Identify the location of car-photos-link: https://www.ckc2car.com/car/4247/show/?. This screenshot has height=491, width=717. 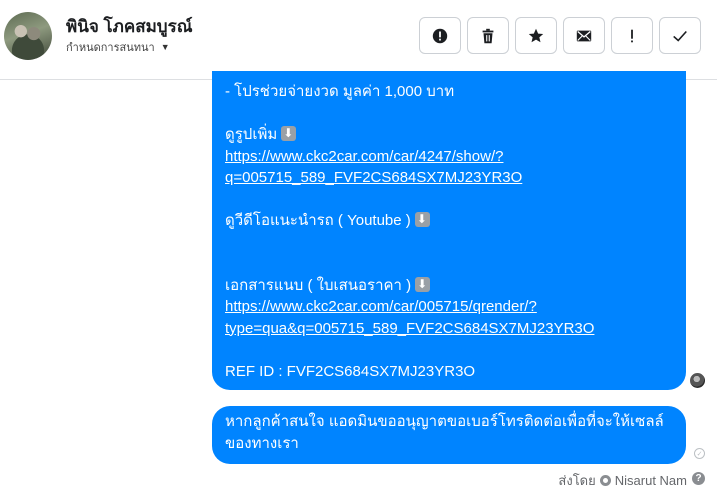
(364, 156).